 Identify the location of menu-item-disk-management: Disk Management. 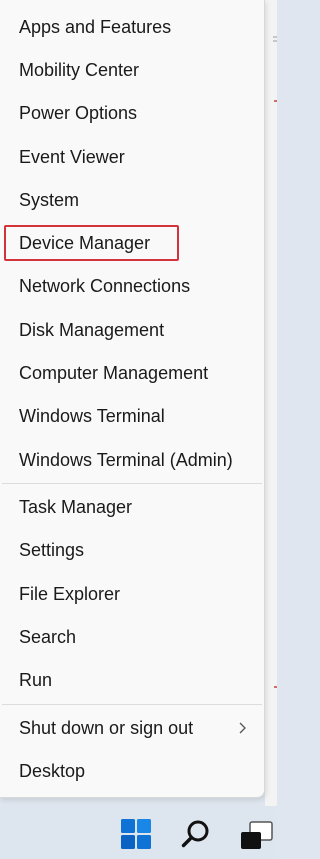
(132, 330).